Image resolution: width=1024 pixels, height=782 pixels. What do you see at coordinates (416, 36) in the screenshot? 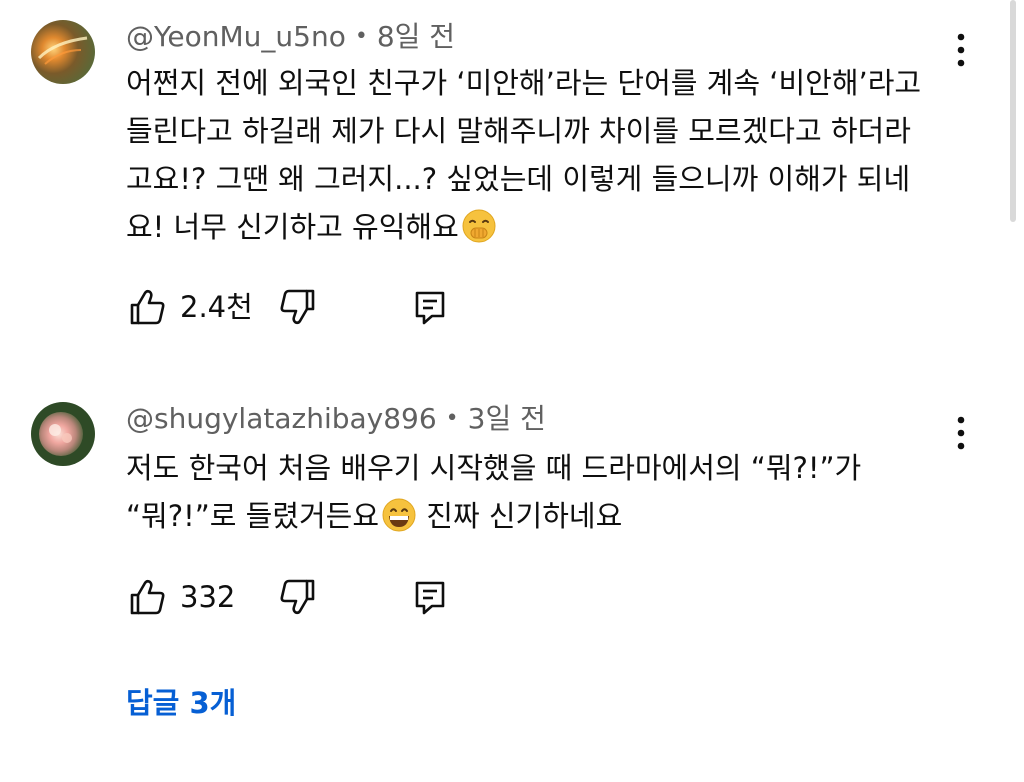
I see `comment-time: 8일 전` at bounding box center [416, 36].